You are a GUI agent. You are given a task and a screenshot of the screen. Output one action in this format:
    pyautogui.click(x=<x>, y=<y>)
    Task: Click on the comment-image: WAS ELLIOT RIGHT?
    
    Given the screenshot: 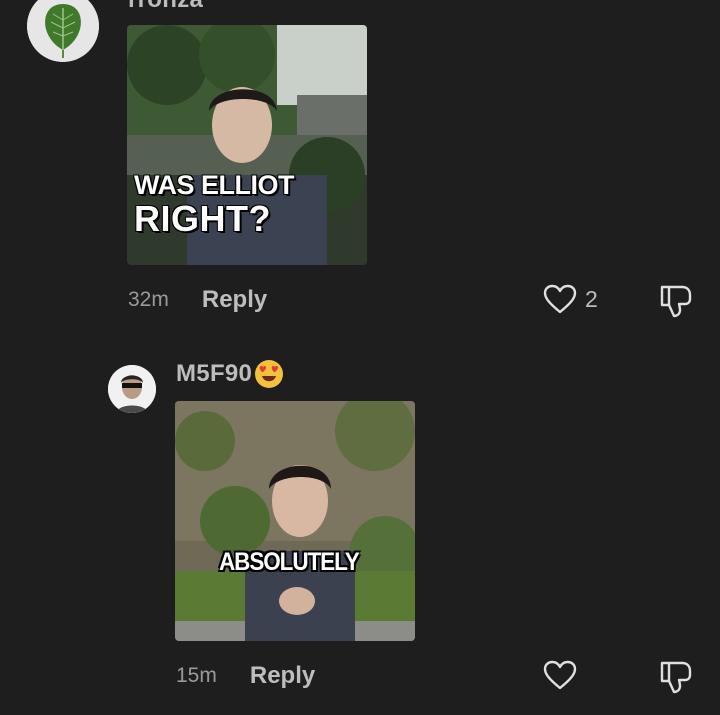 What is the action you would take?
    pyautogui.click(x=247, y=145)
    